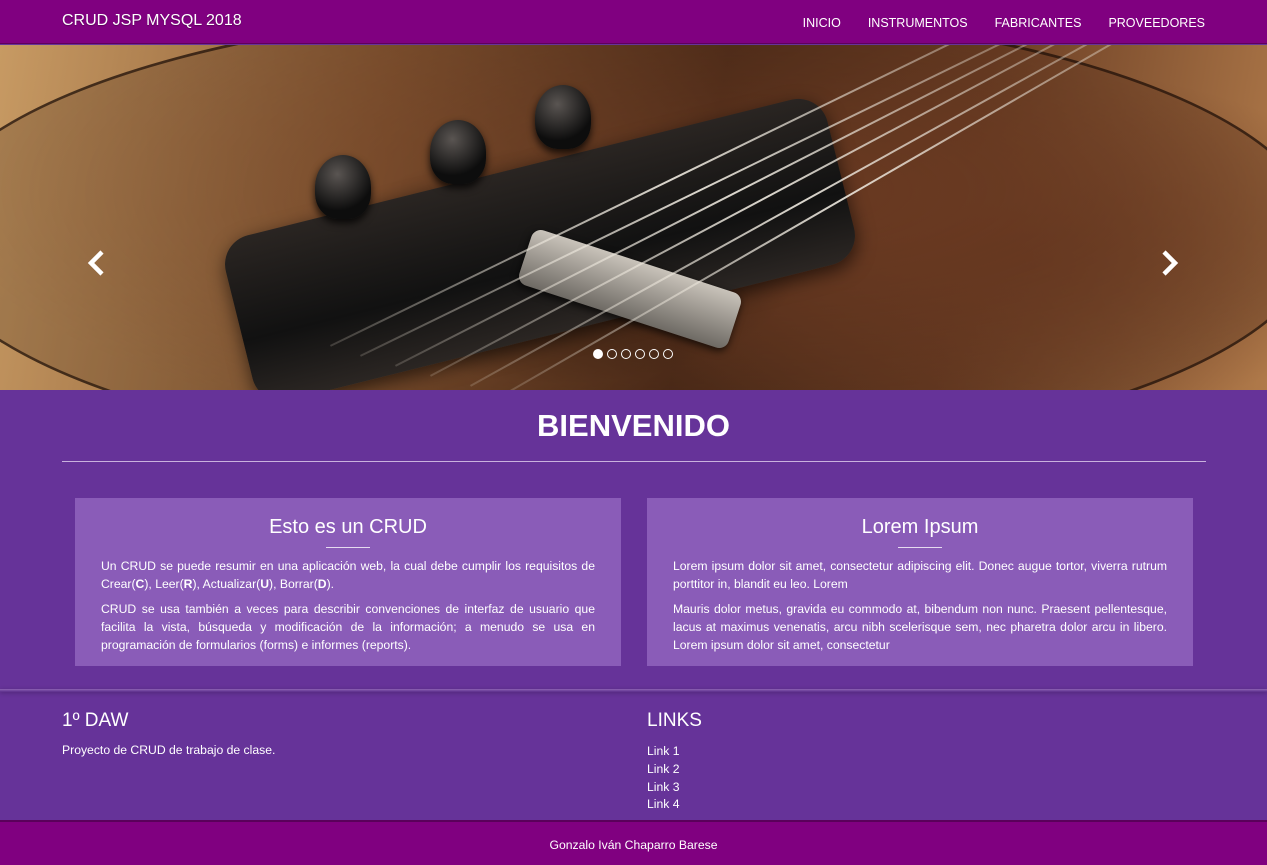  I want to click on nav-item-instrumentos: INSTRUMENTOS, so click(918, 23).